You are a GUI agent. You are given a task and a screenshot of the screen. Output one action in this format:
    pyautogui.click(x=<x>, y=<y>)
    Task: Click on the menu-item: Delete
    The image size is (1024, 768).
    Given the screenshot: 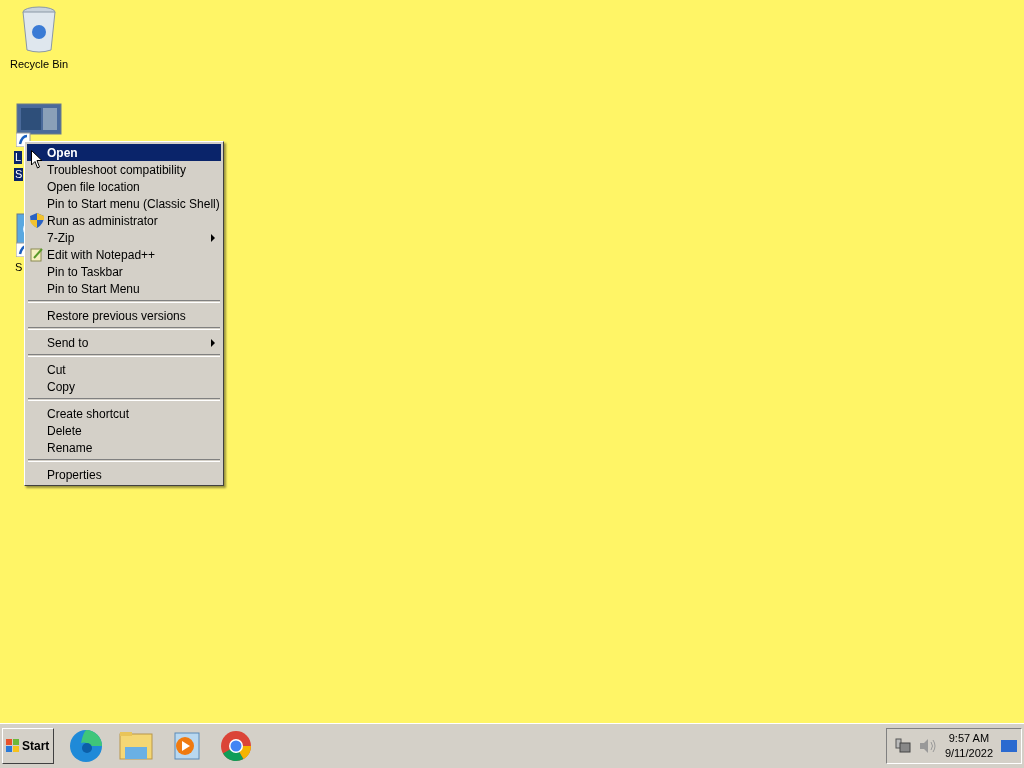 What is the action you would take?
    pyautogui.click(x=124, y=430)
    